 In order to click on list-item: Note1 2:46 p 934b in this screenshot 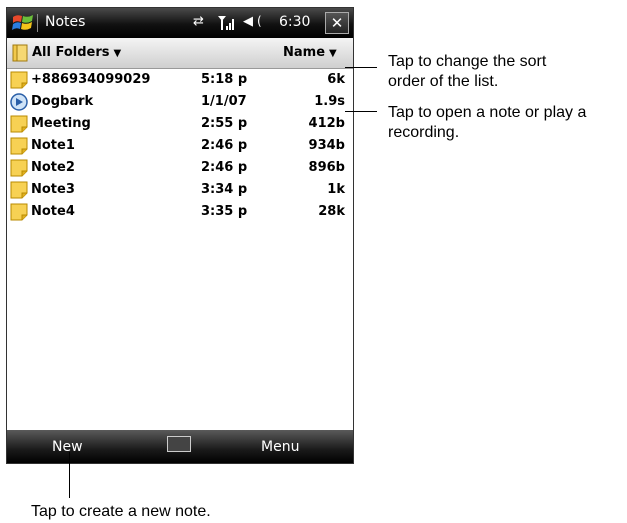, I will do `click(180, 146)`.